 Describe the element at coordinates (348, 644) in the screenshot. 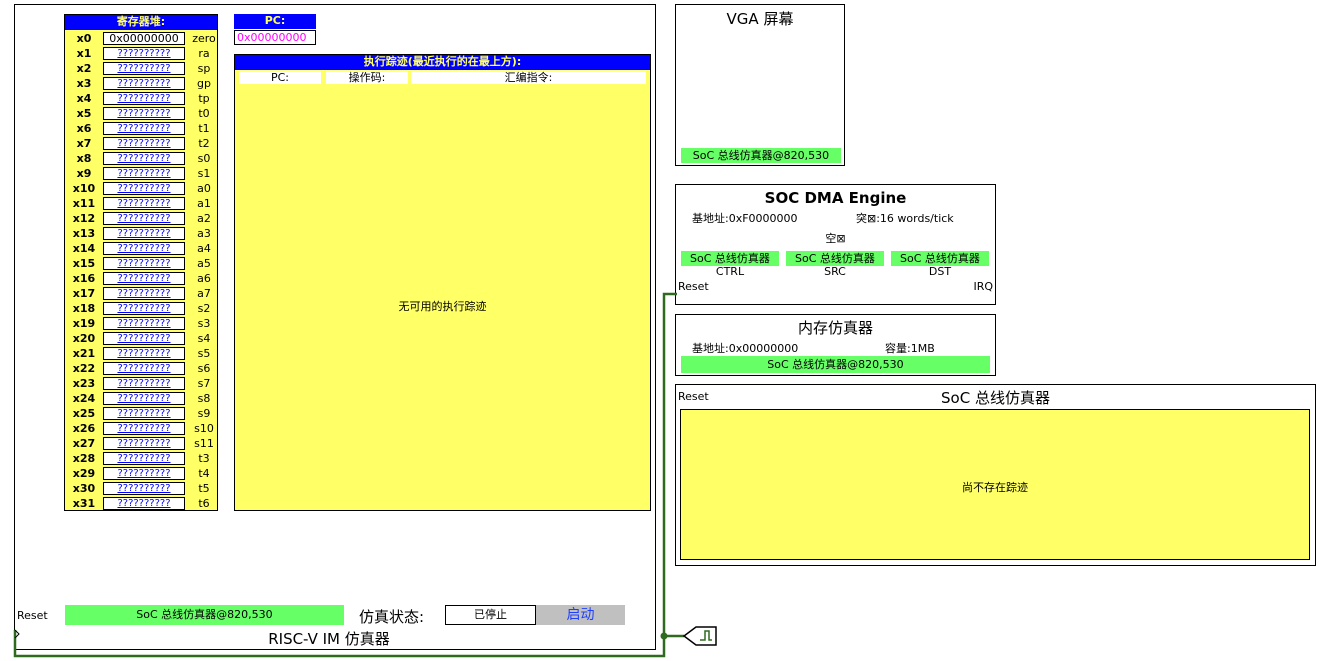

I see `clock-wire` at that location.